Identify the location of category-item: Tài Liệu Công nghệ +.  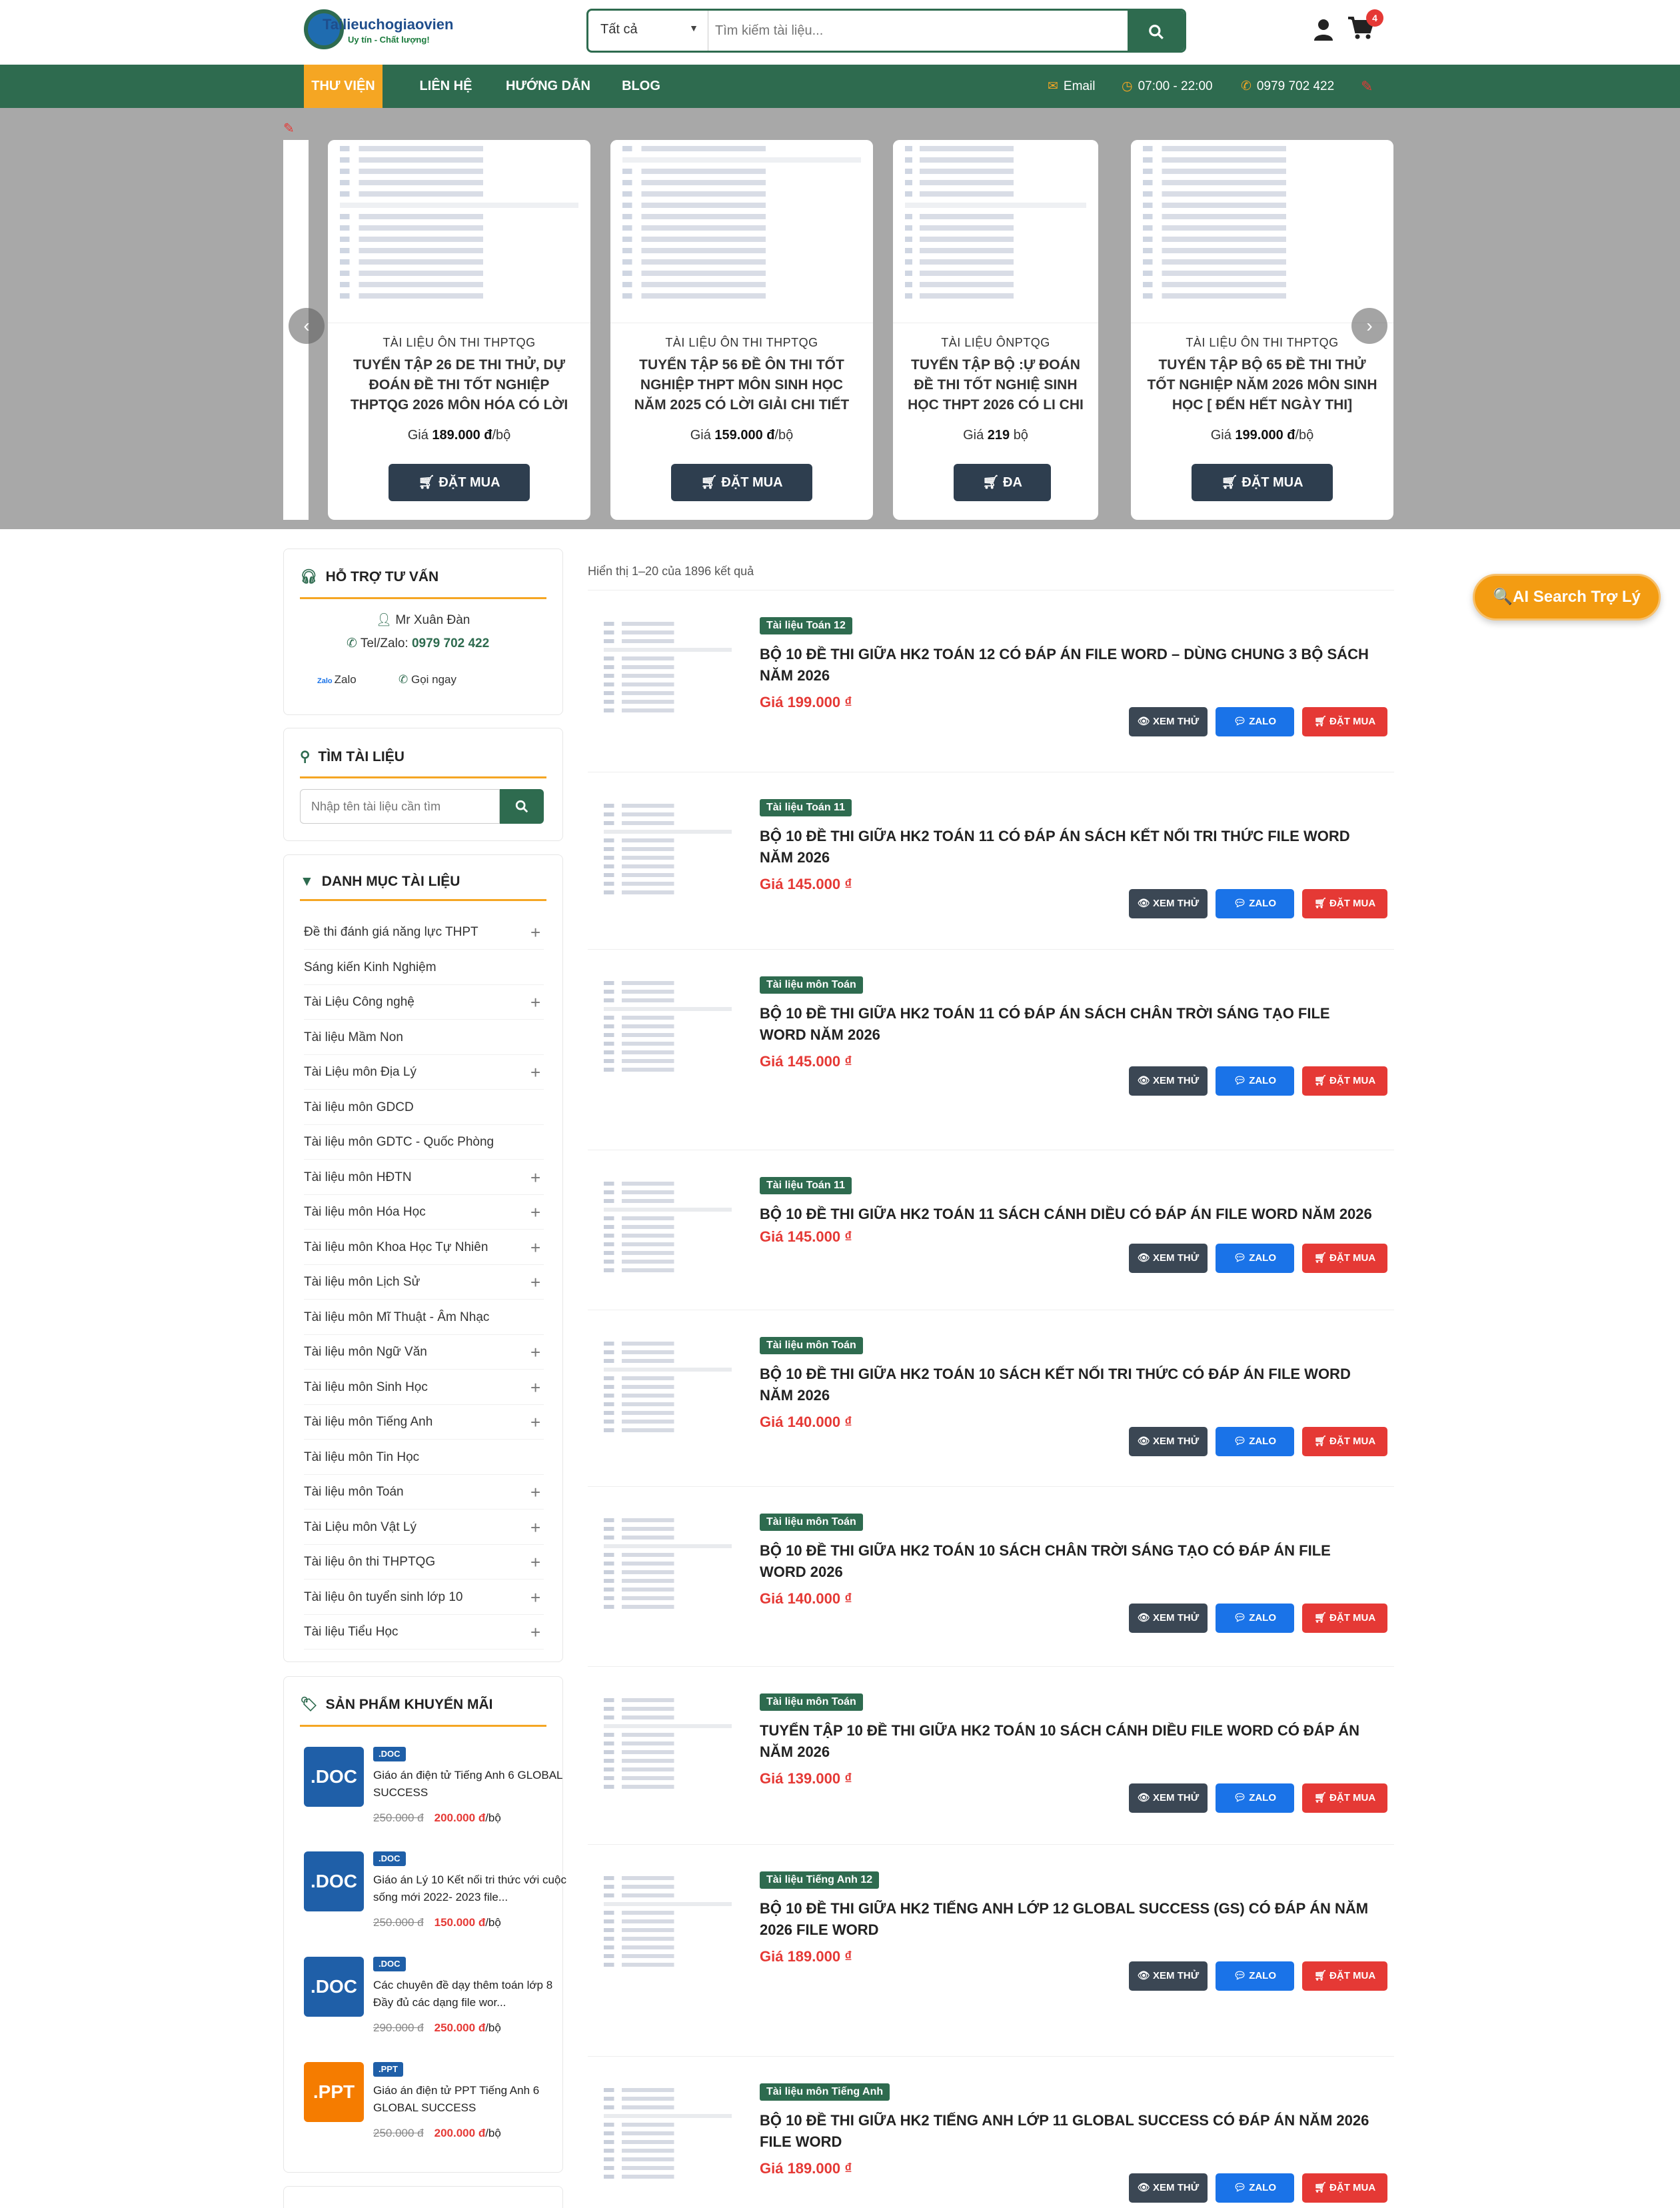
(424, 1002).